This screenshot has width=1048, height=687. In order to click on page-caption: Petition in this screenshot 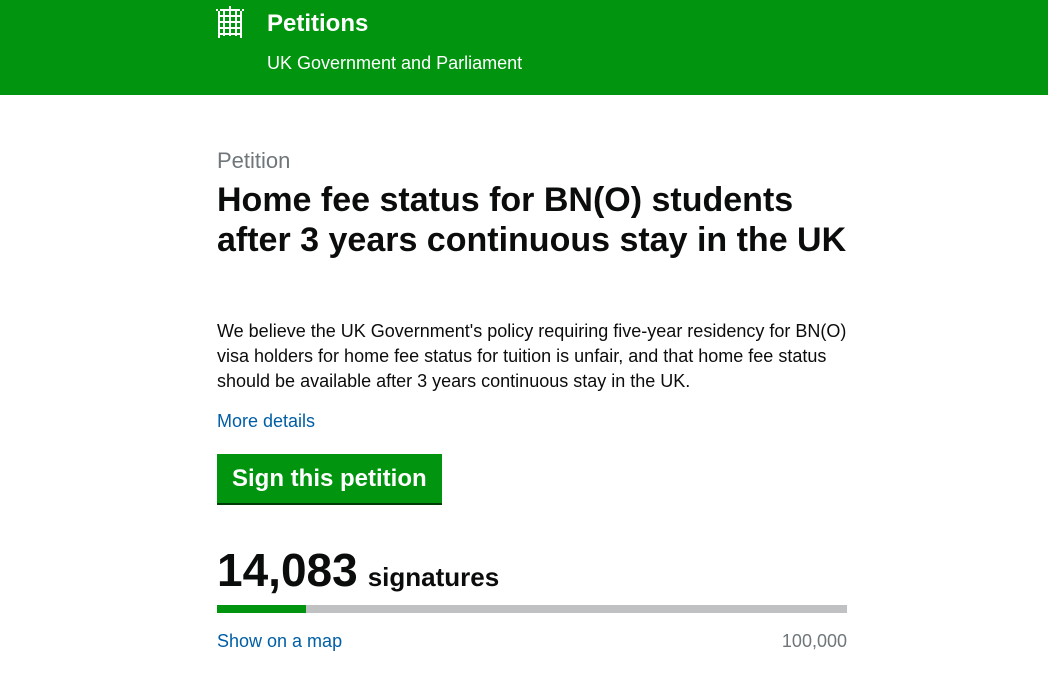, I will do `click(254, 160)`.